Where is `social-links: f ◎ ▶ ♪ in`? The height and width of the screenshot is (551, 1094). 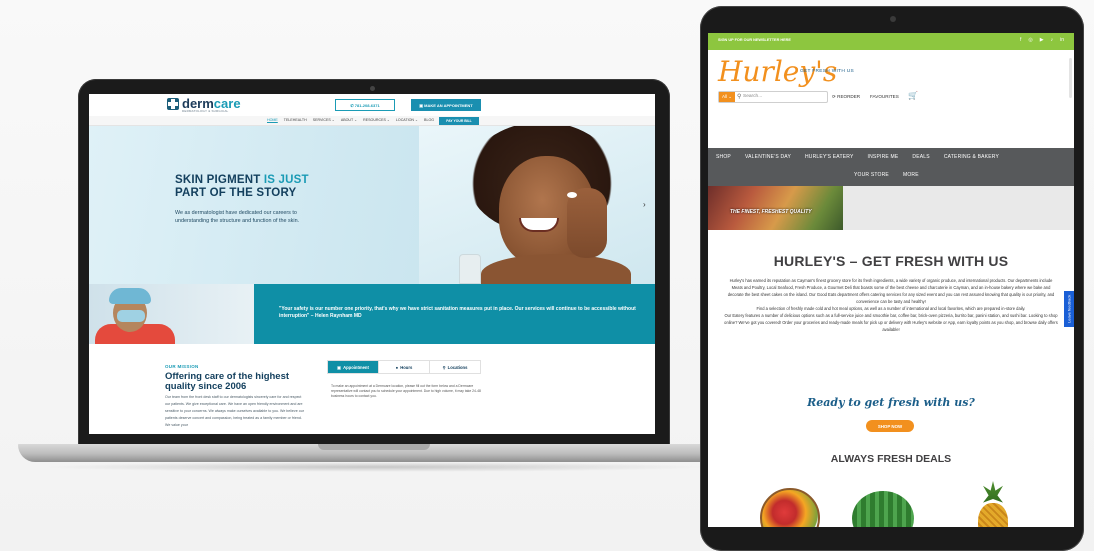
social-links: f ◎ ▶ ♪ in is located at coordinates (1042, 40).